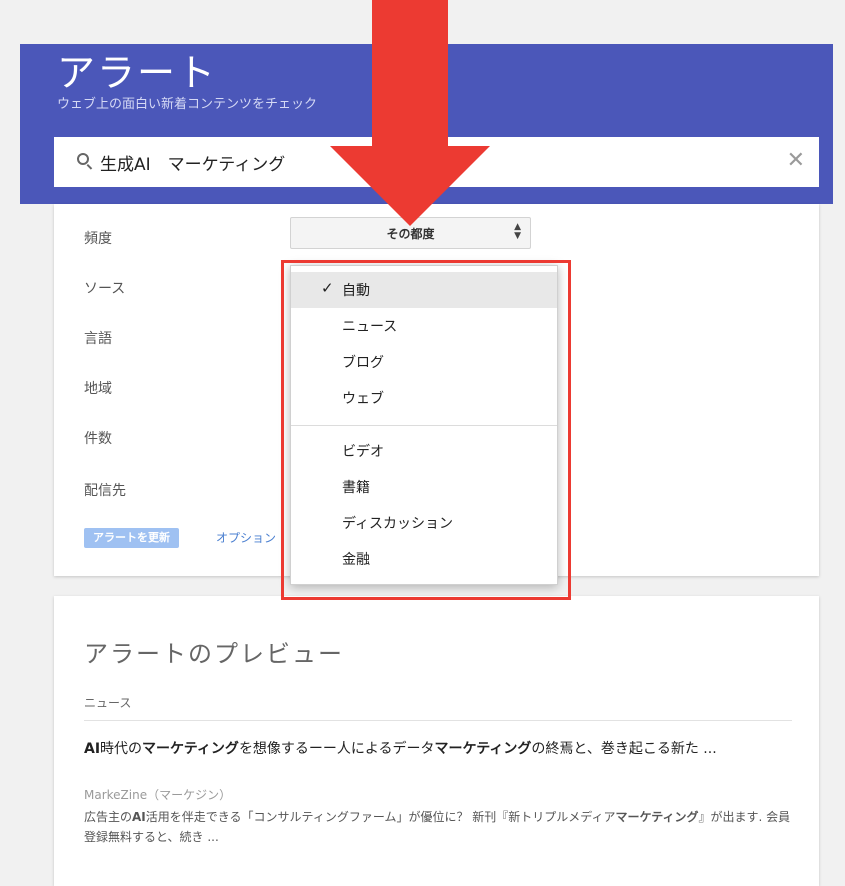 The width and height of the screenshot is (845, 886). Describe the element at coordinates (98, 339) in the screenshot. I see `language-label: 言語` at that location.